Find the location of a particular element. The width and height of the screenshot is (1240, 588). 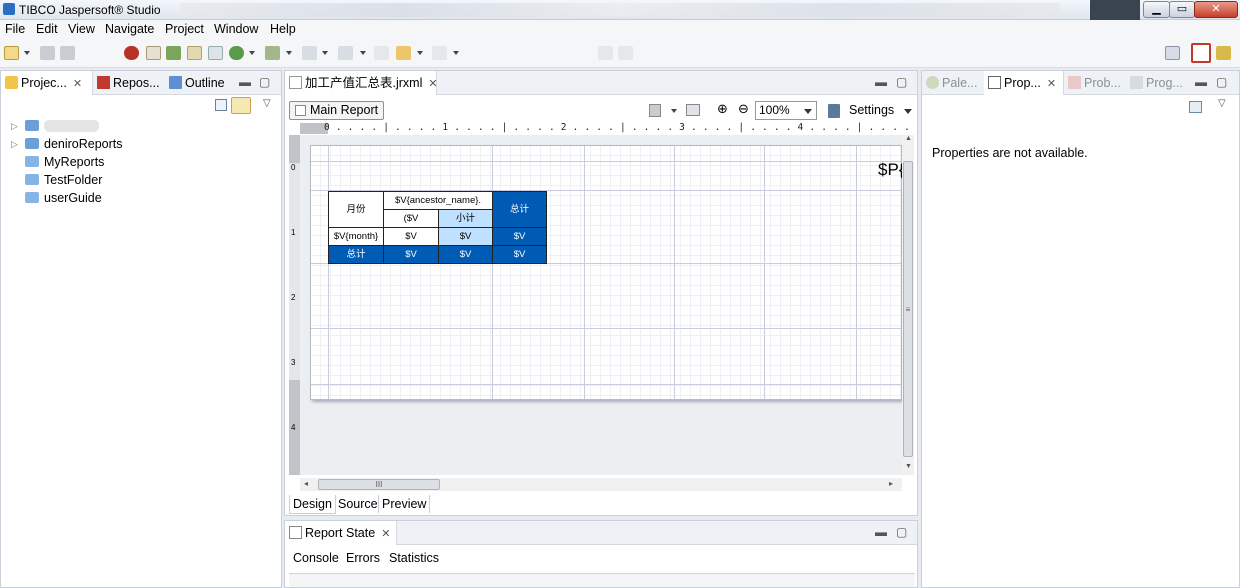

scroll-down-icon: ▼ is located at coordinates (908, 466).